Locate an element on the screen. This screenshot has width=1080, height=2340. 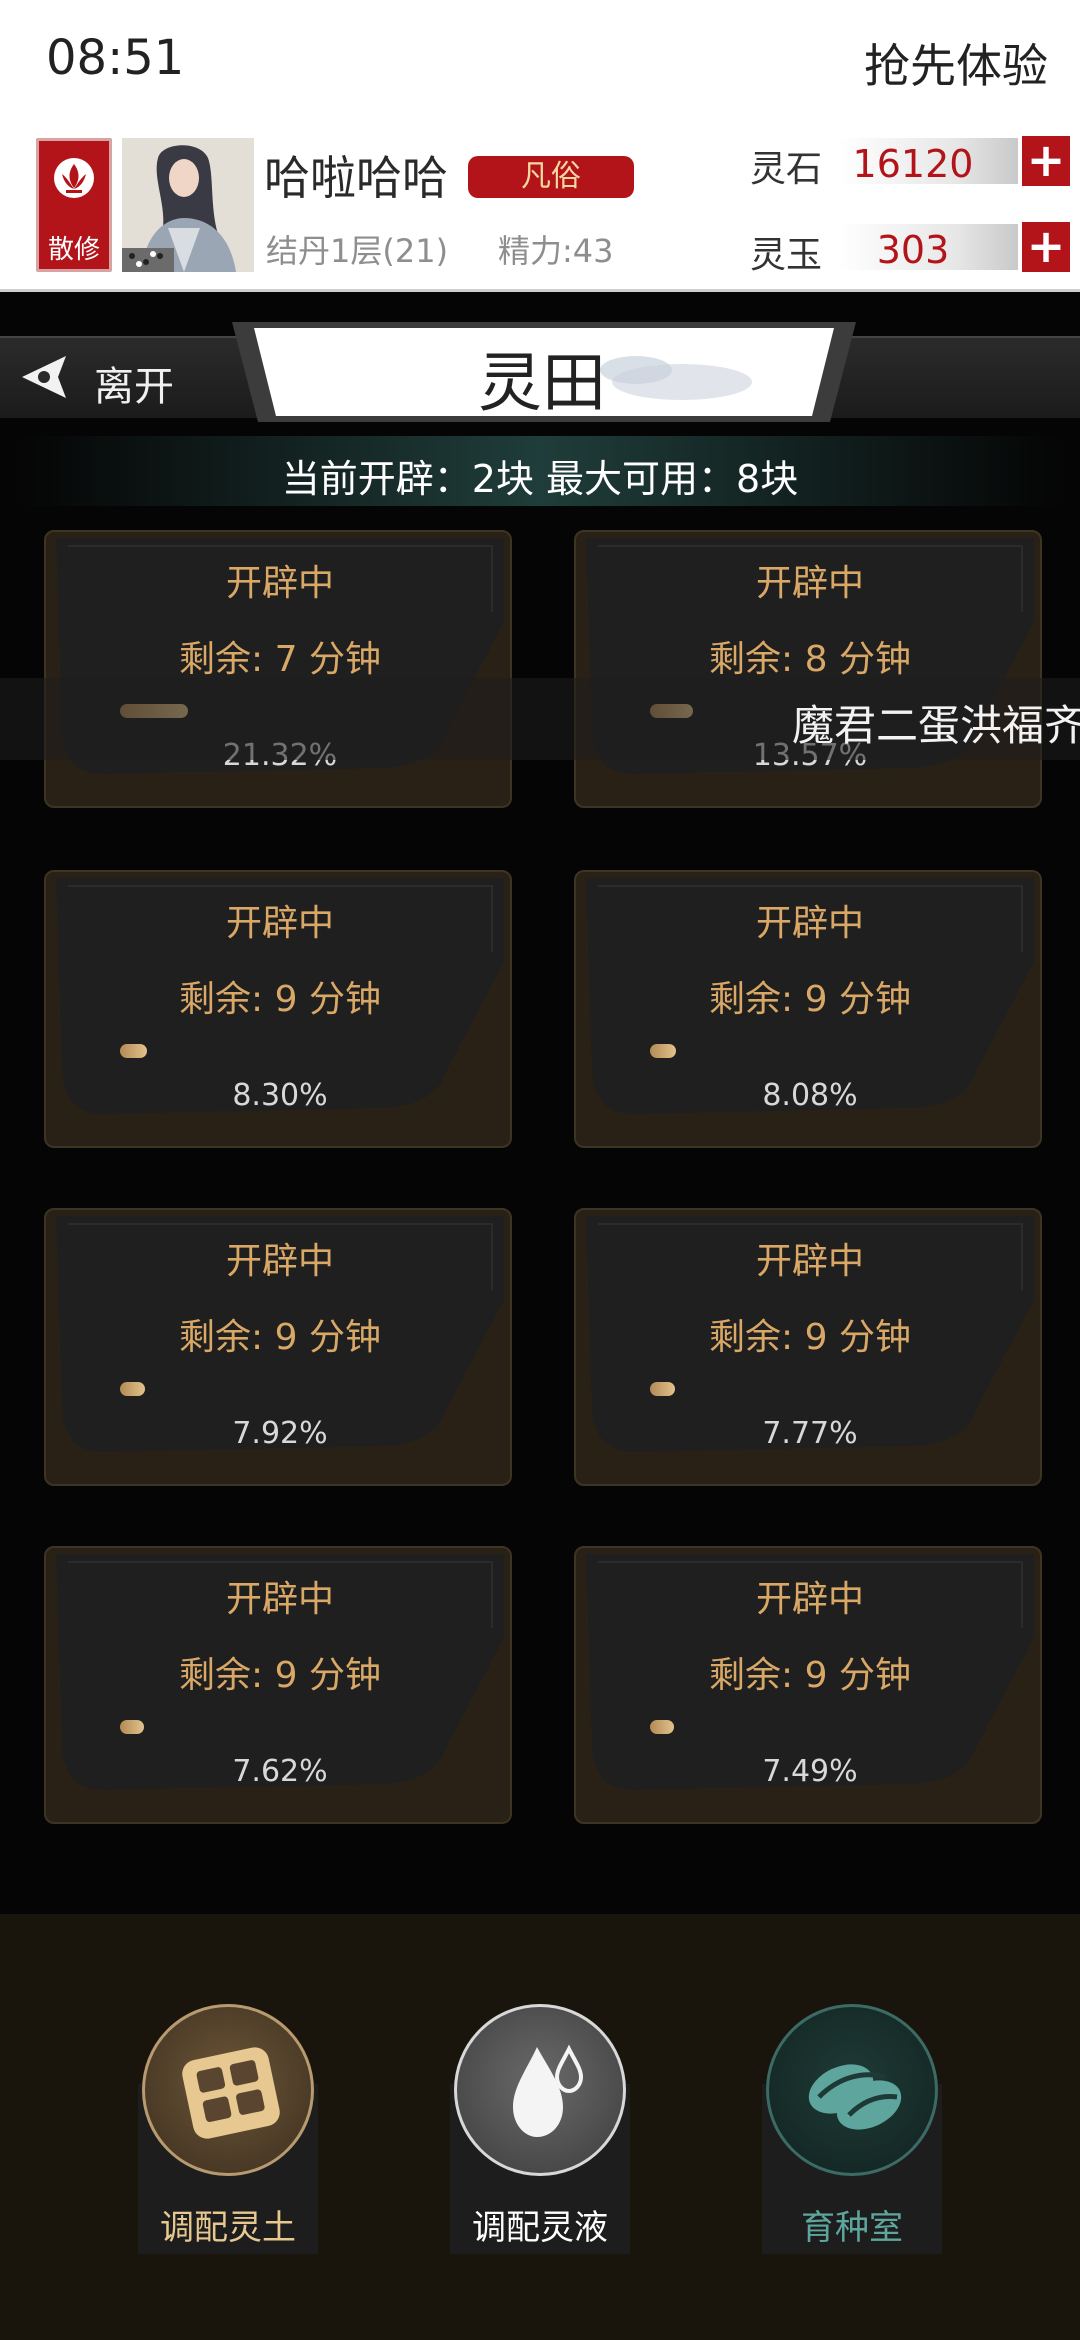
status-bar: 08:51 抢先体验 is located at coordinates (540, 65).